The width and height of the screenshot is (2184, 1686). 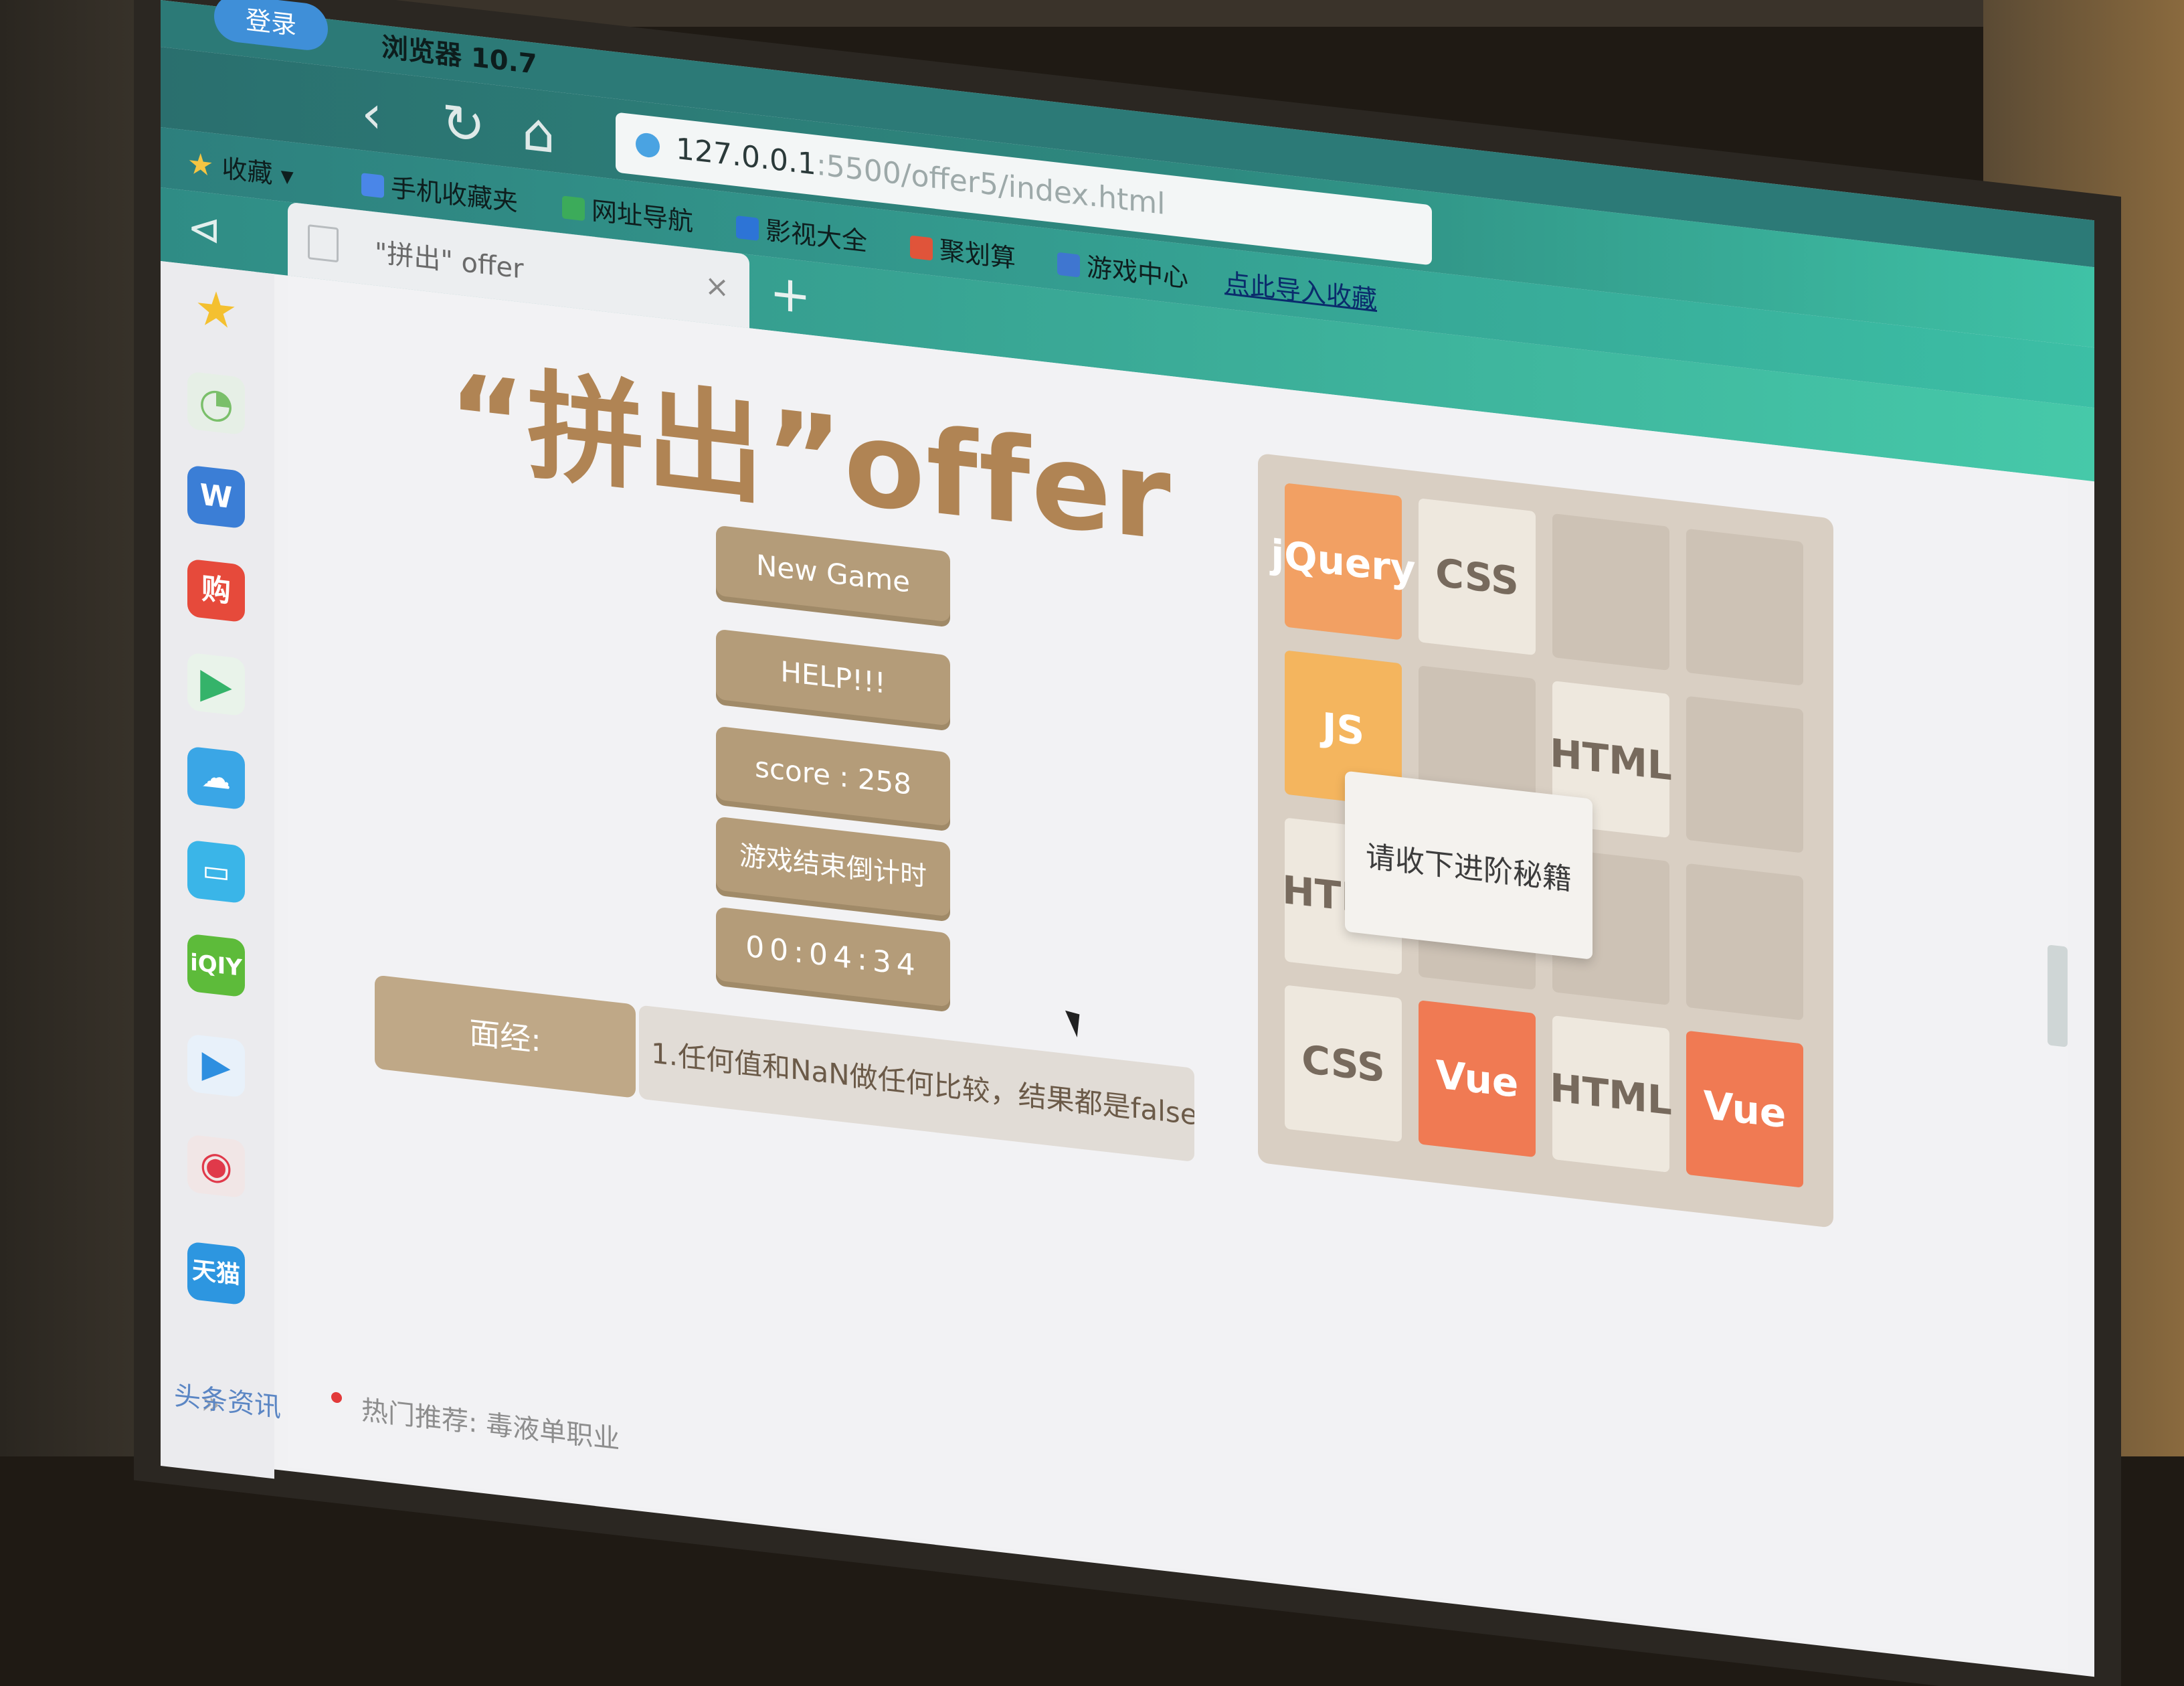 I want to click on bookmark-label: 游戏中心, so click(x=1138, y=273).